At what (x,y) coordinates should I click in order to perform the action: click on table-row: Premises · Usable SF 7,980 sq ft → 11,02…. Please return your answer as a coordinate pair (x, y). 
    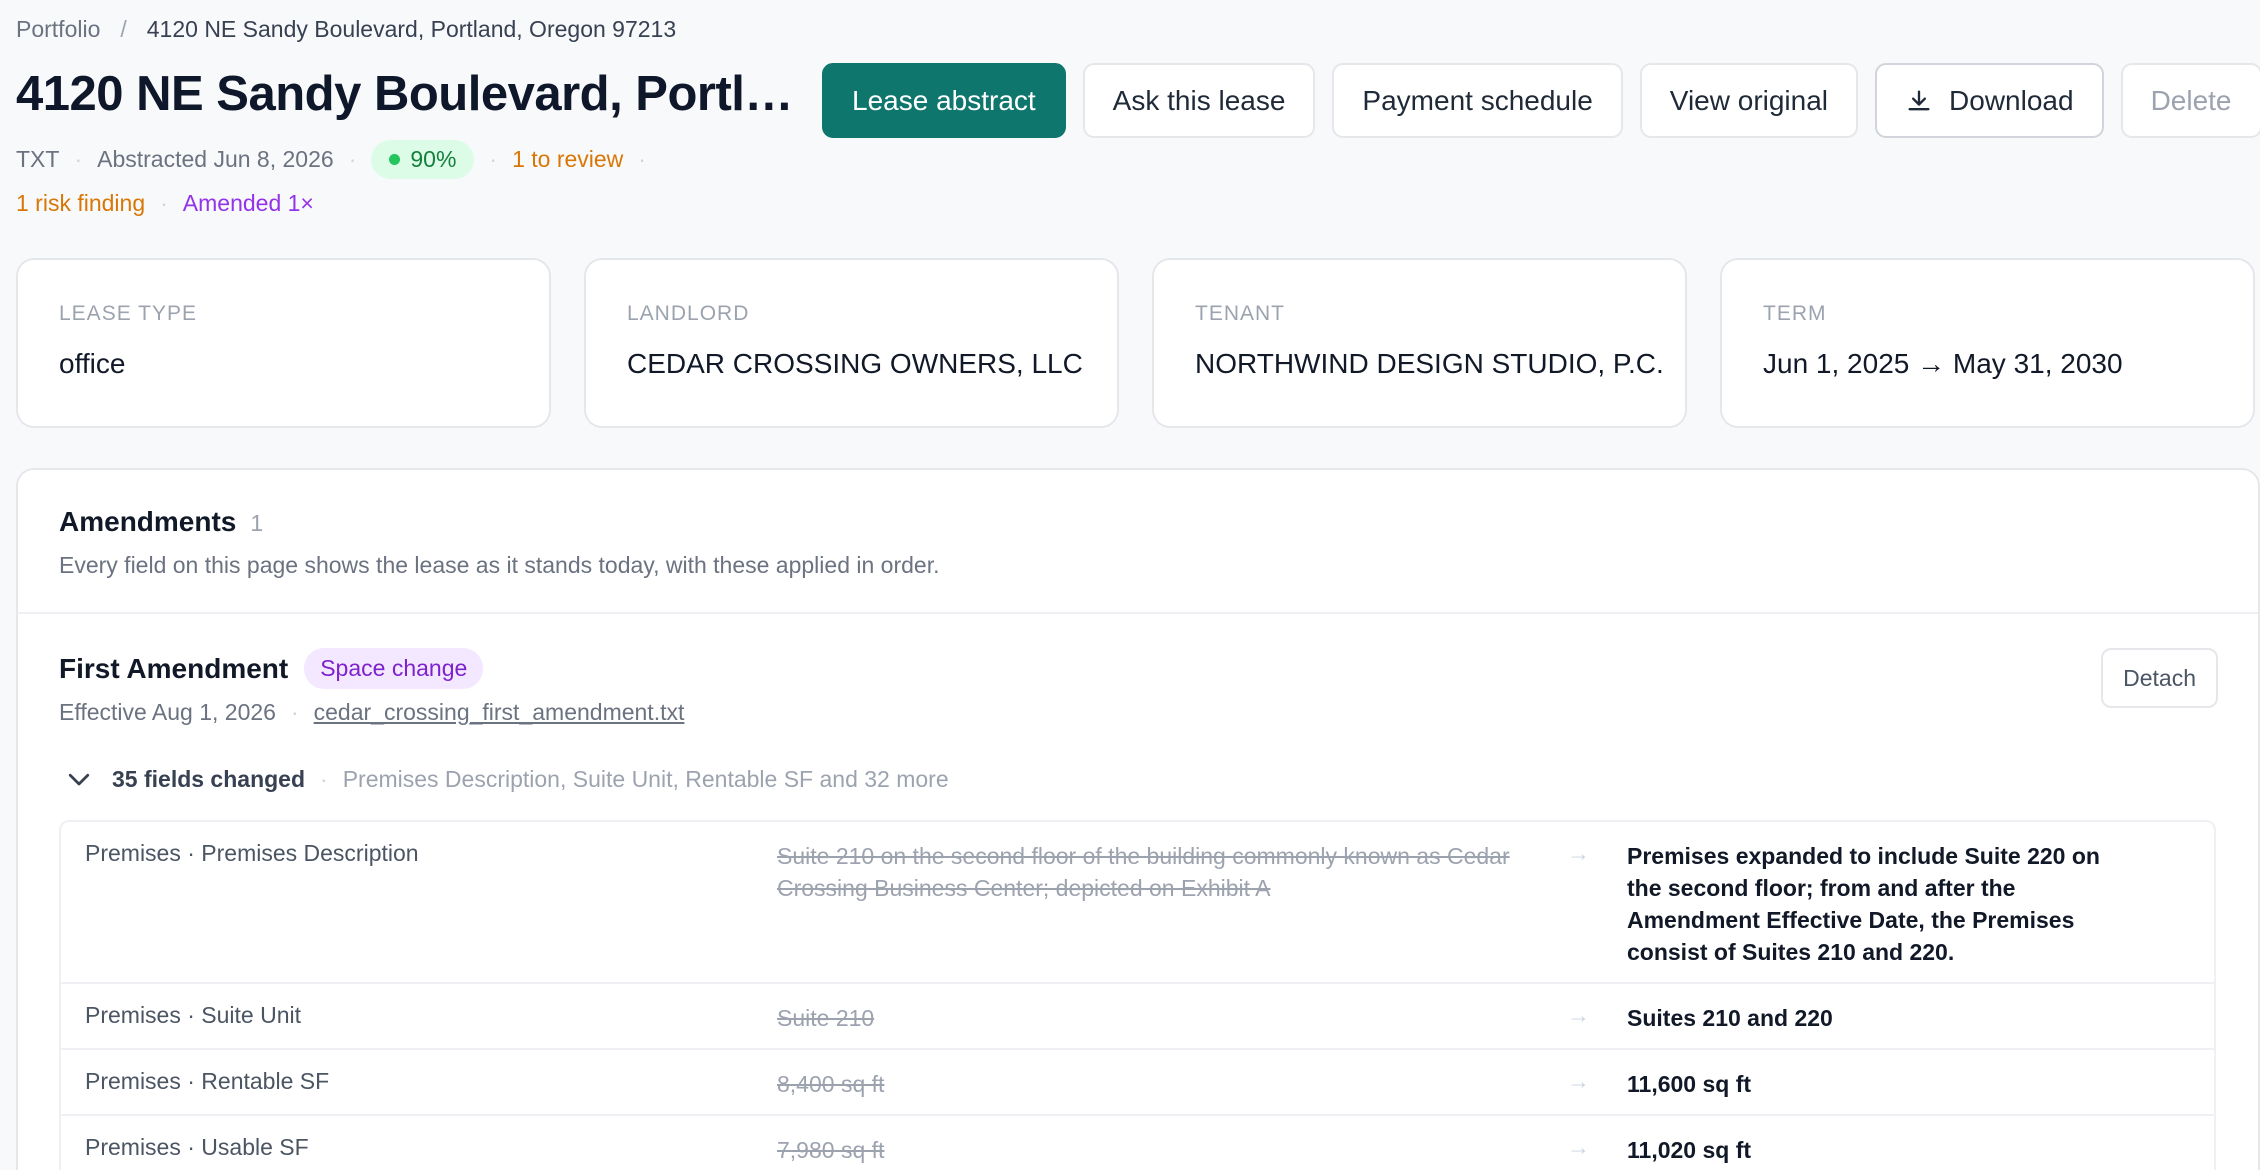
    Looking at the image, I should click on (1137, 1143).